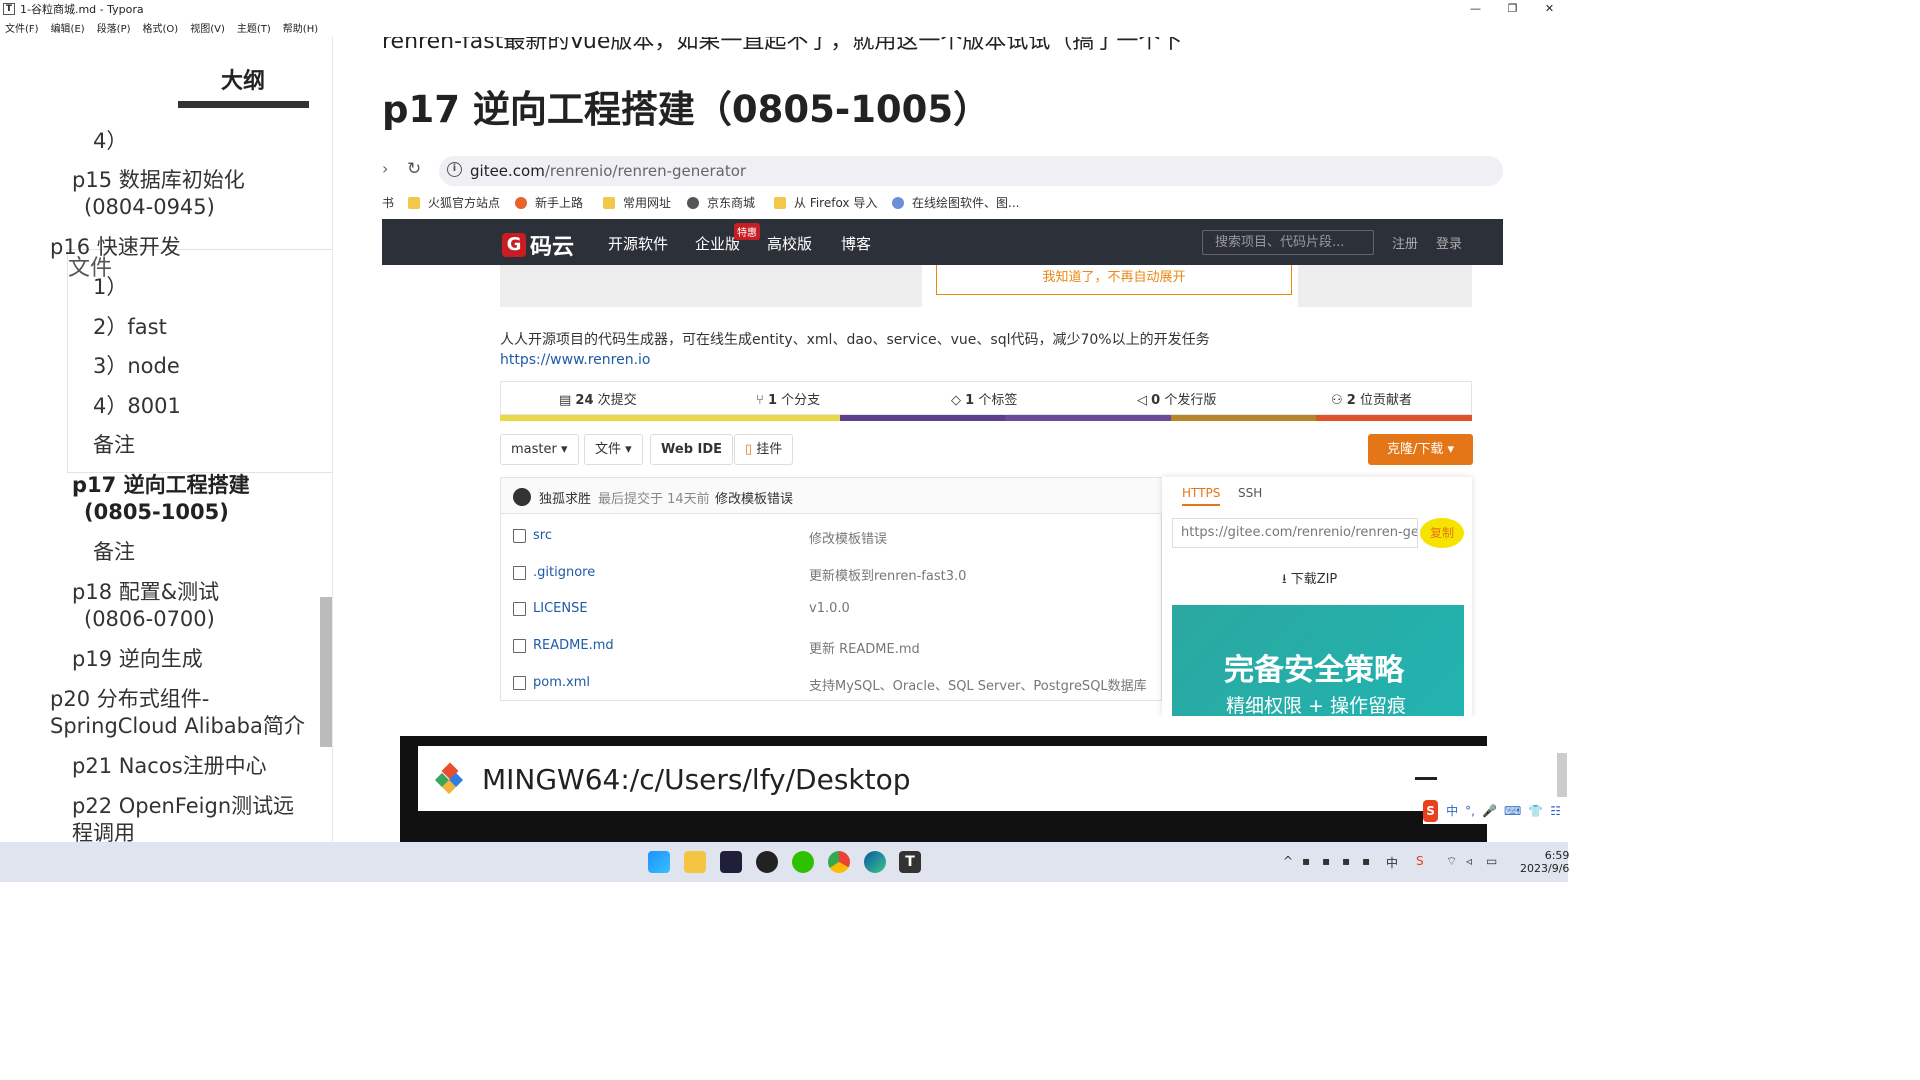  Describe the element at coordinates (1512, 811) in the screenshot. I see `keyboard-icon: ⌨` at that location.